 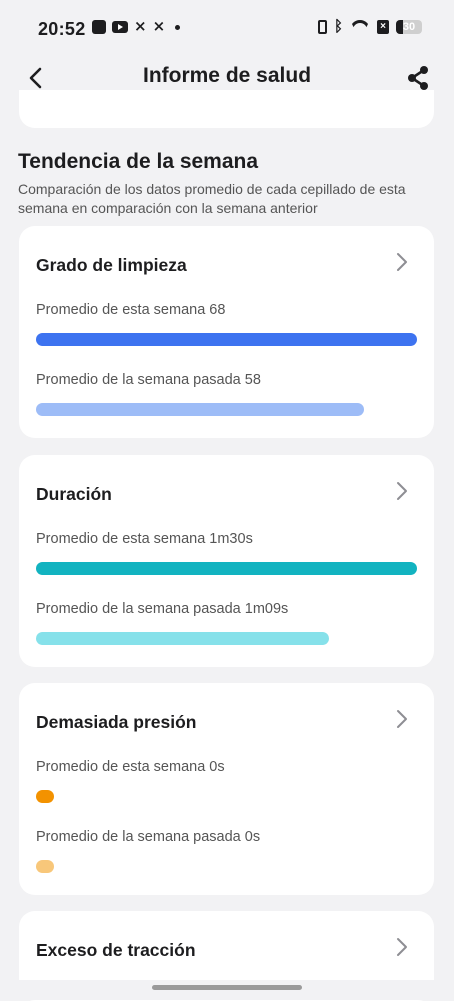 I want to click on last-week-label: Promedio de la semana pasada 1m09s, so click(x=162, y=609).